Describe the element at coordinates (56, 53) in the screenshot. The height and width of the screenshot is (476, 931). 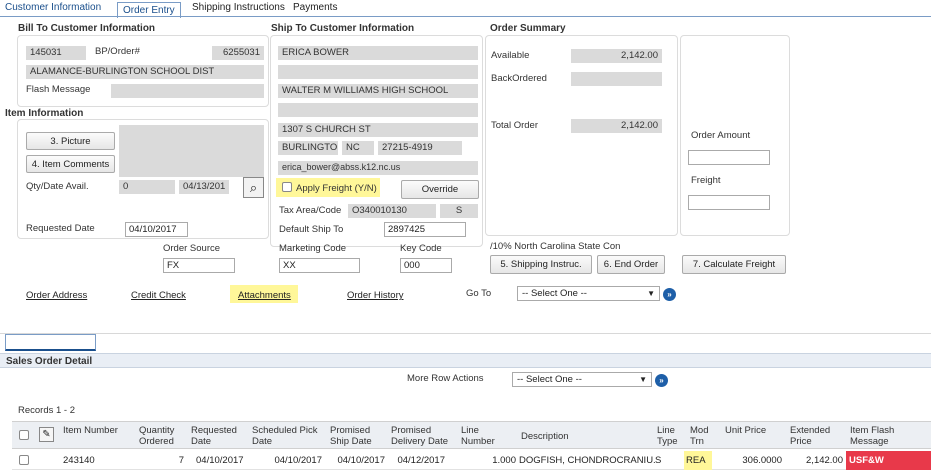
I see `customer-number: 145031` at that location.